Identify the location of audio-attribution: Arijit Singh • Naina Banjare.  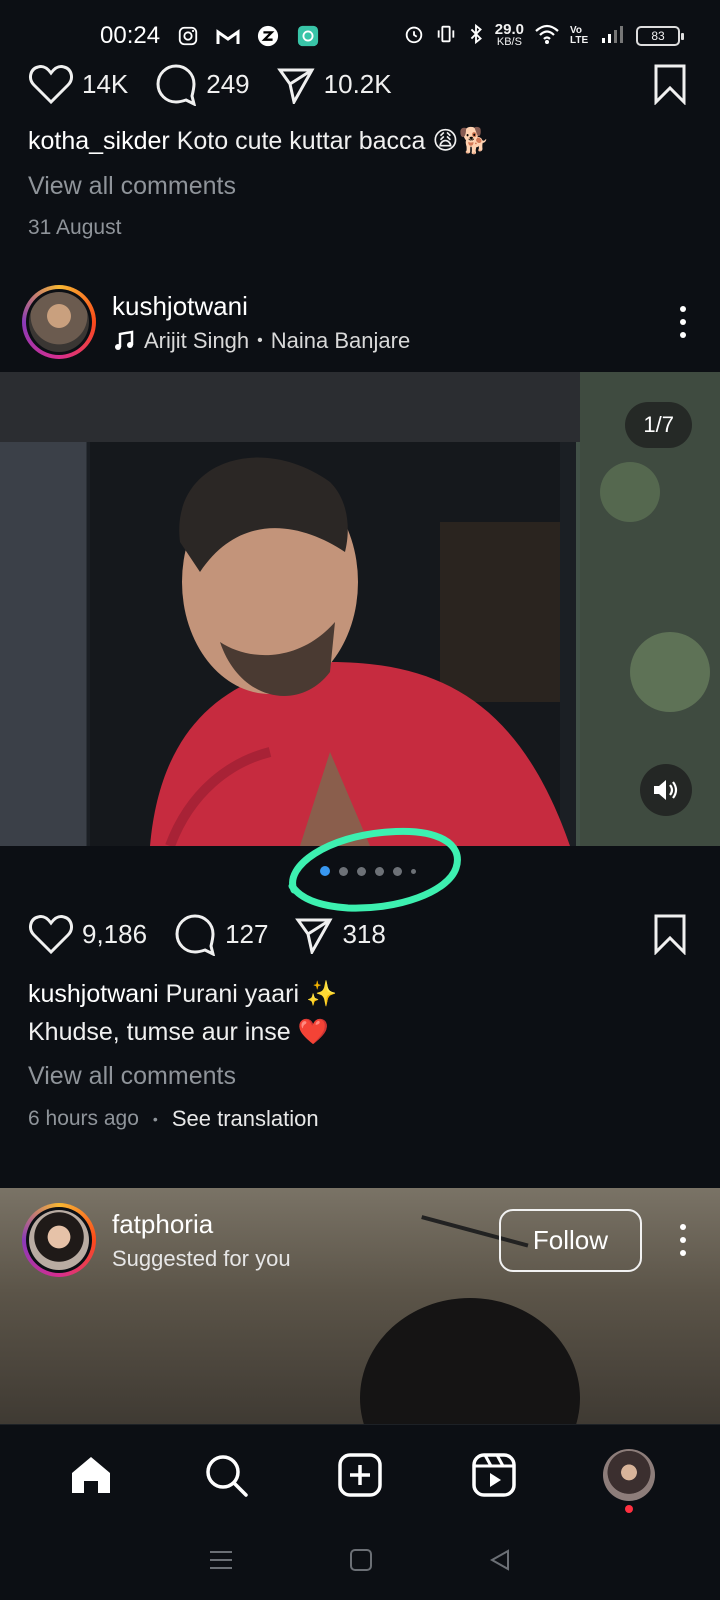
(261, 341).